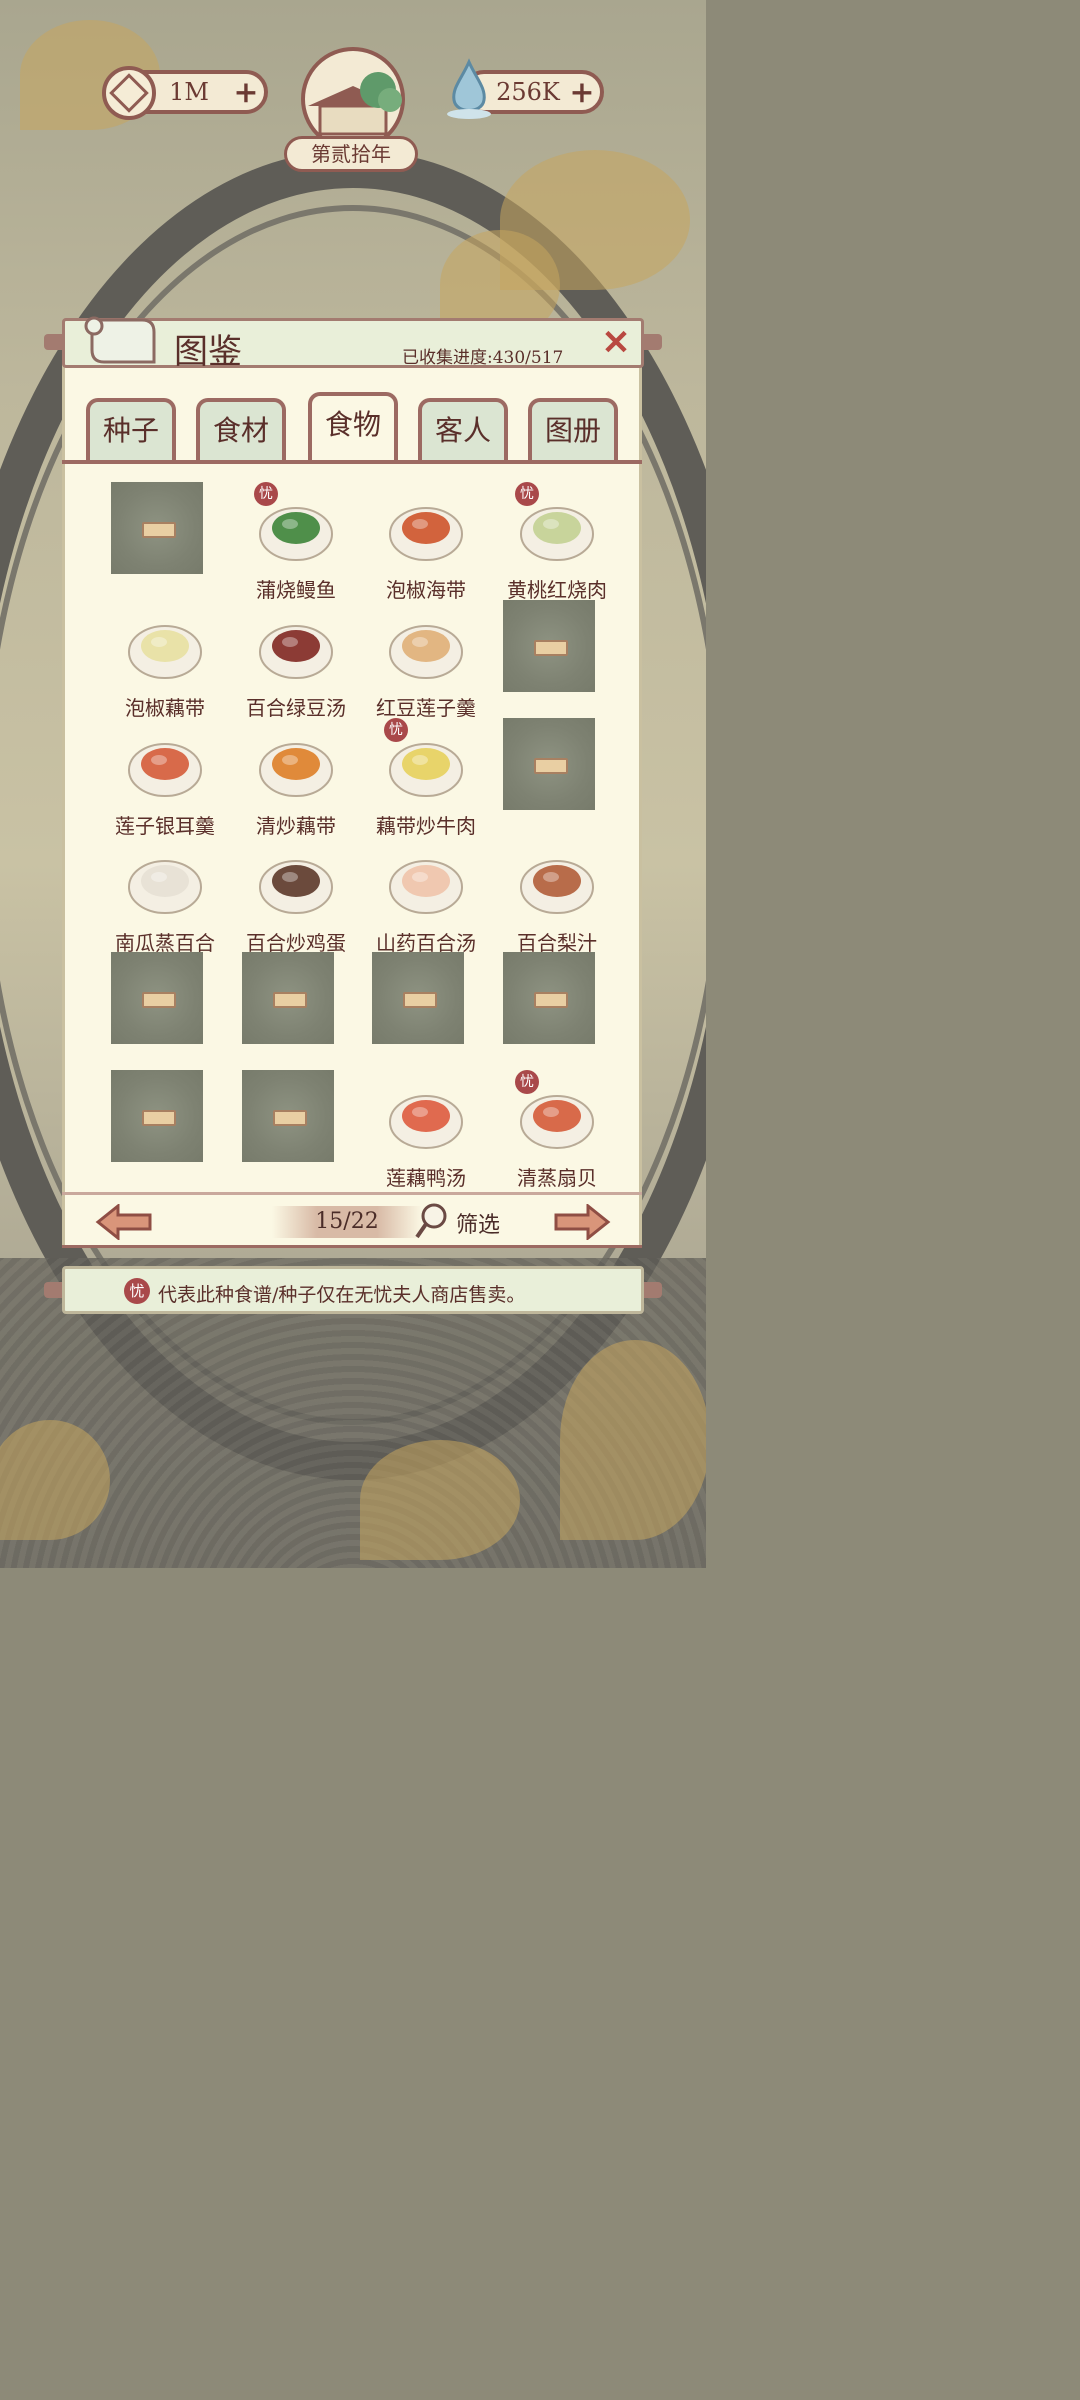 The height and width of the screenshot is (2400, 1080). Describe the element at coordinates (557, 881) in the screenshot. I see `pear-juice-icon` at that location.